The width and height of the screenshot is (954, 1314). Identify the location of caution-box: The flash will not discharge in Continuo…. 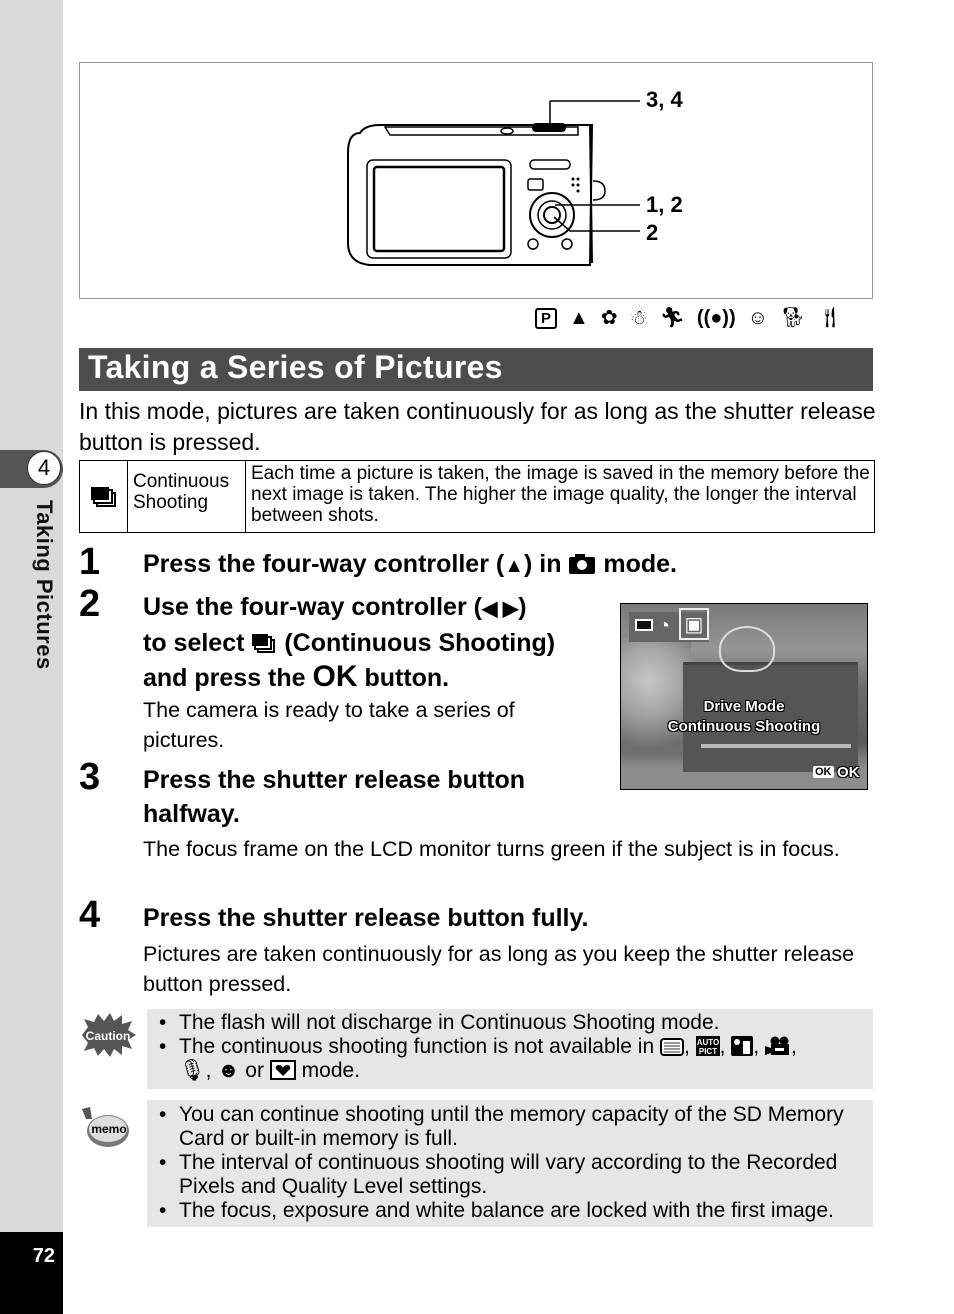
(510, 1049).